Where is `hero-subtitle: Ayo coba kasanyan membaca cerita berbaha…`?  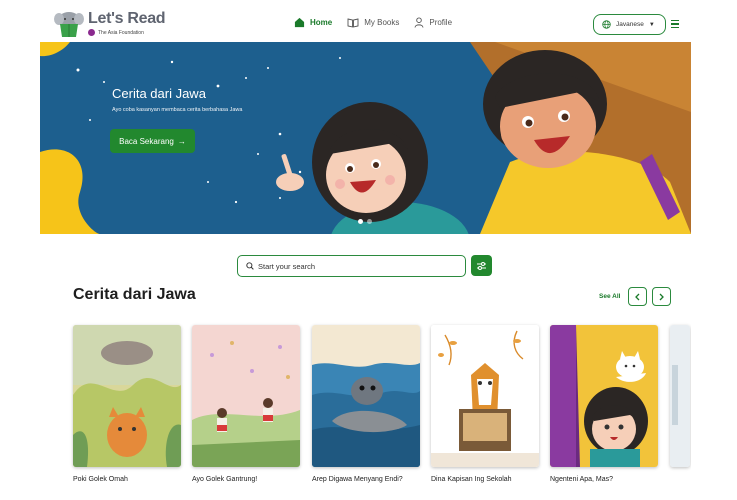 hero-subtitle: Ayo coba kasanyan membaca cerita berbaha… is located at coordinates (177, 110).